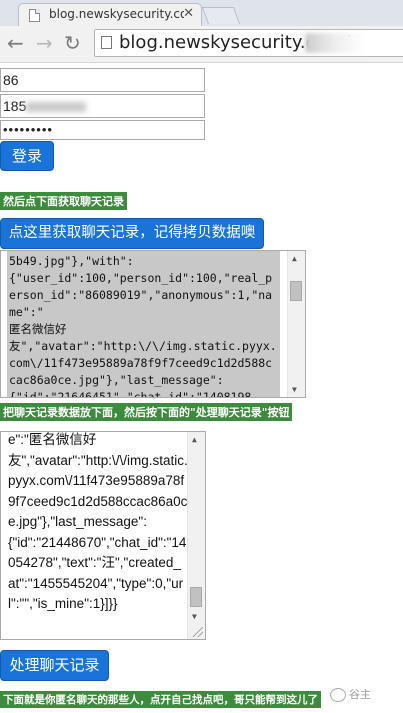  Describe the element at coordinates (102, 106) in the screenshot. I see `phone-field: 185` at that location.